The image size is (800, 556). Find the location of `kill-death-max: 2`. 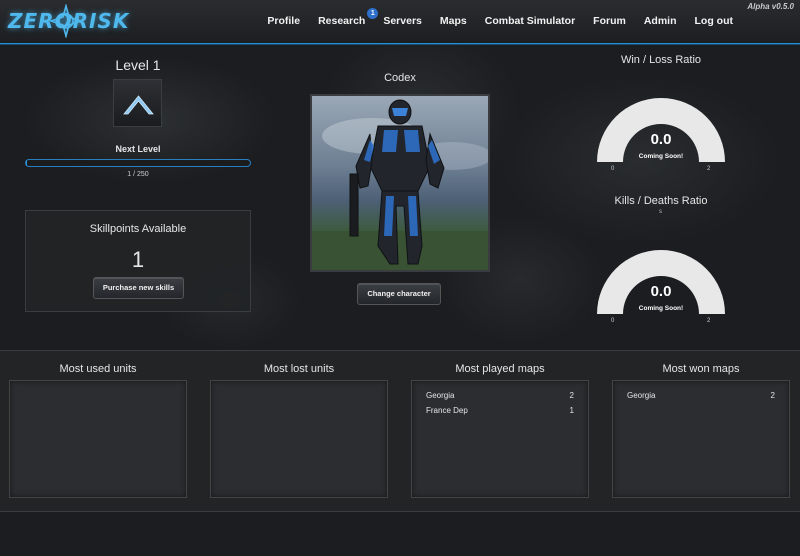

kill-death-max: 2 is located at coordinates (709, 321).